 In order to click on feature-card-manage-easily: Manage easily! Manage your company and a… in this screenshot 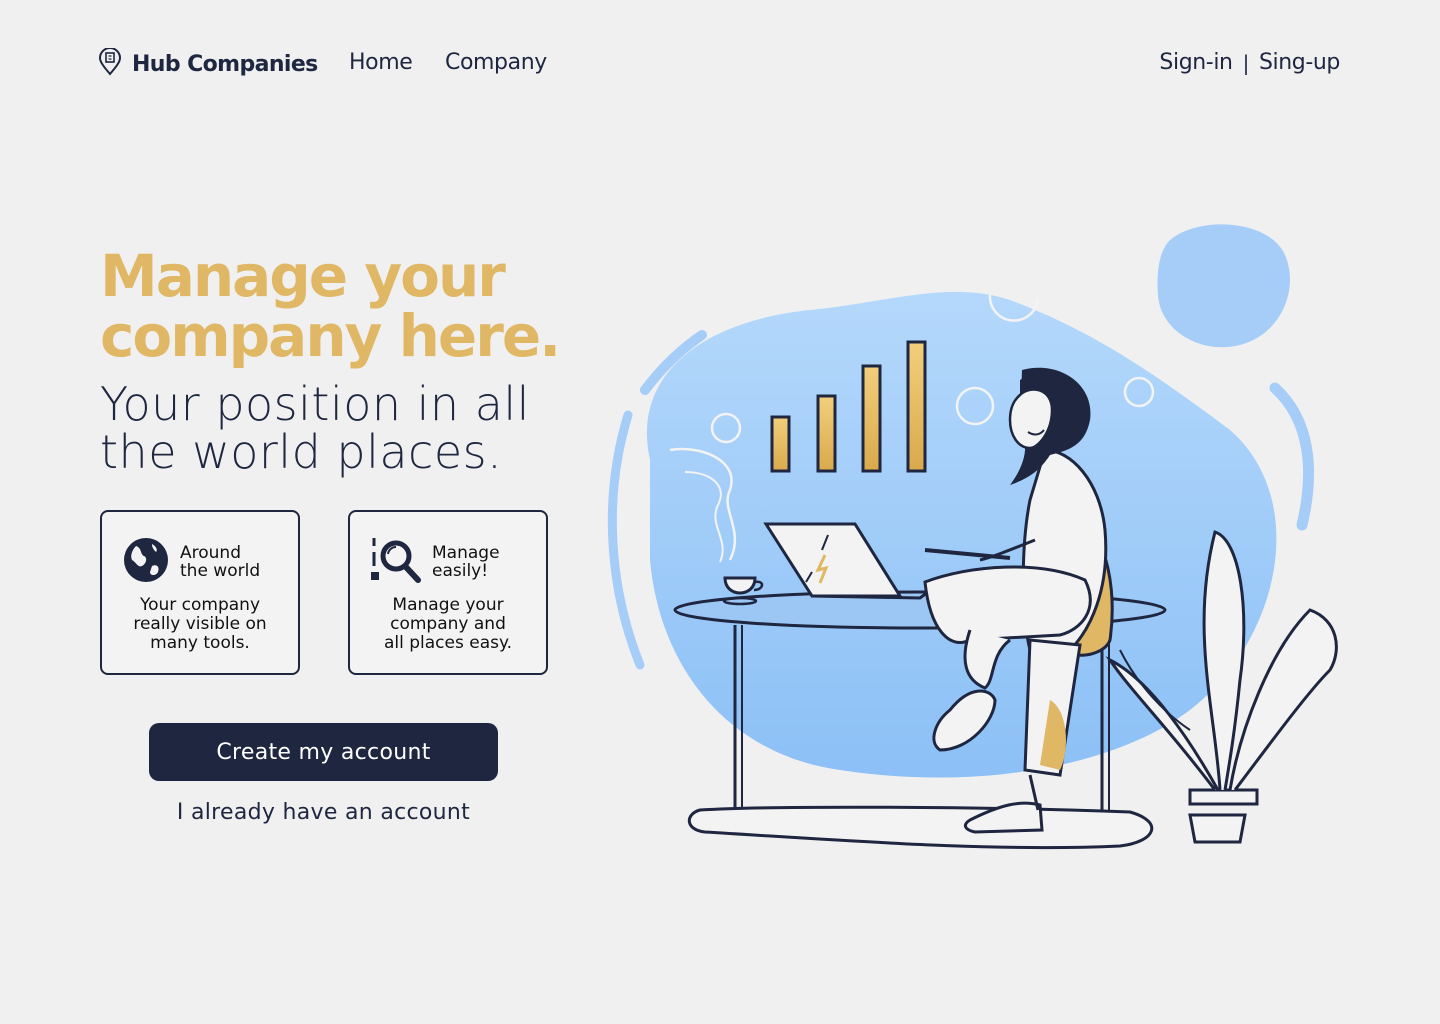, I will do `click(448, 592)`.